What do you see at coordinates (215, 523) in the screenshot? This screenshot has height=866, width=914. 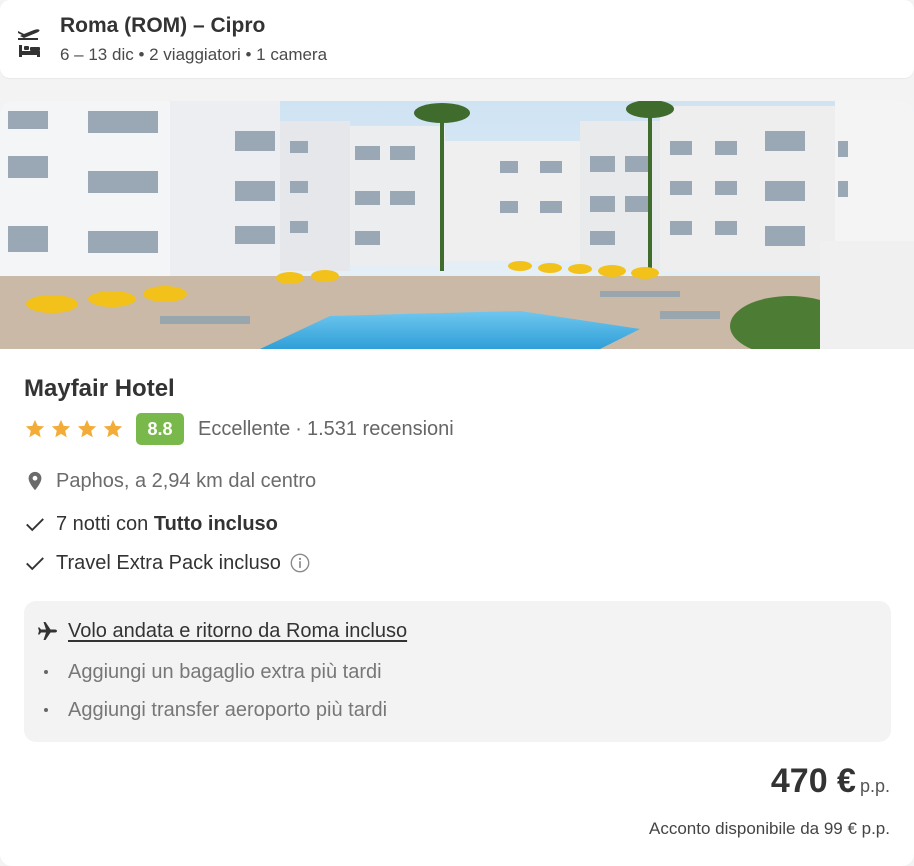 I see `board-type: Tutto incluso` at bounding box center [215, 523].